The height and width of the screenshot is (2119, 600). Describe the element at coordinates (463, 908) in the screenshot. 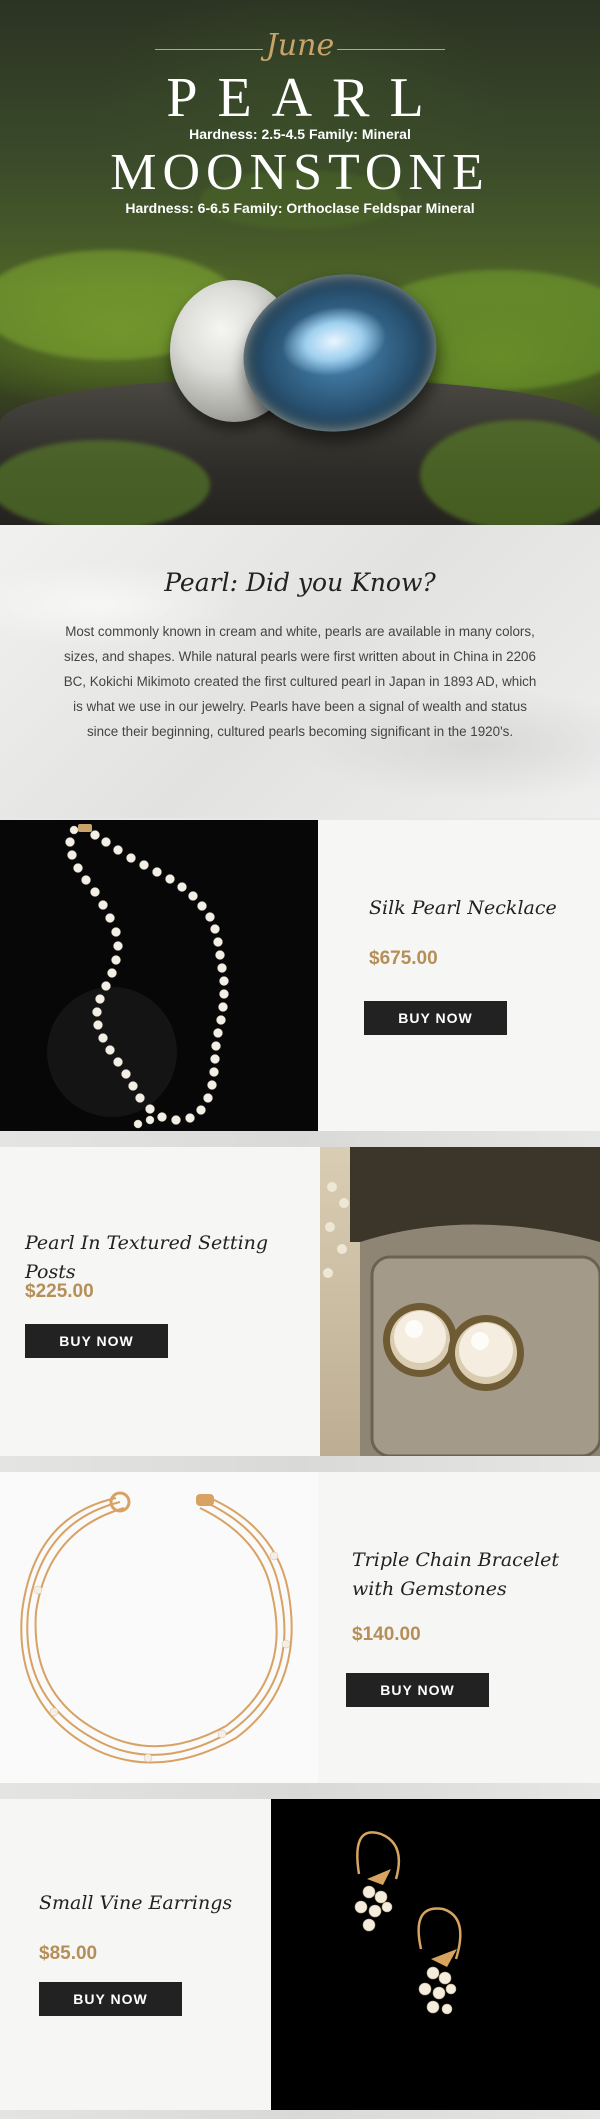

I see `product-name: Silk Pearl Necklace` at that location.